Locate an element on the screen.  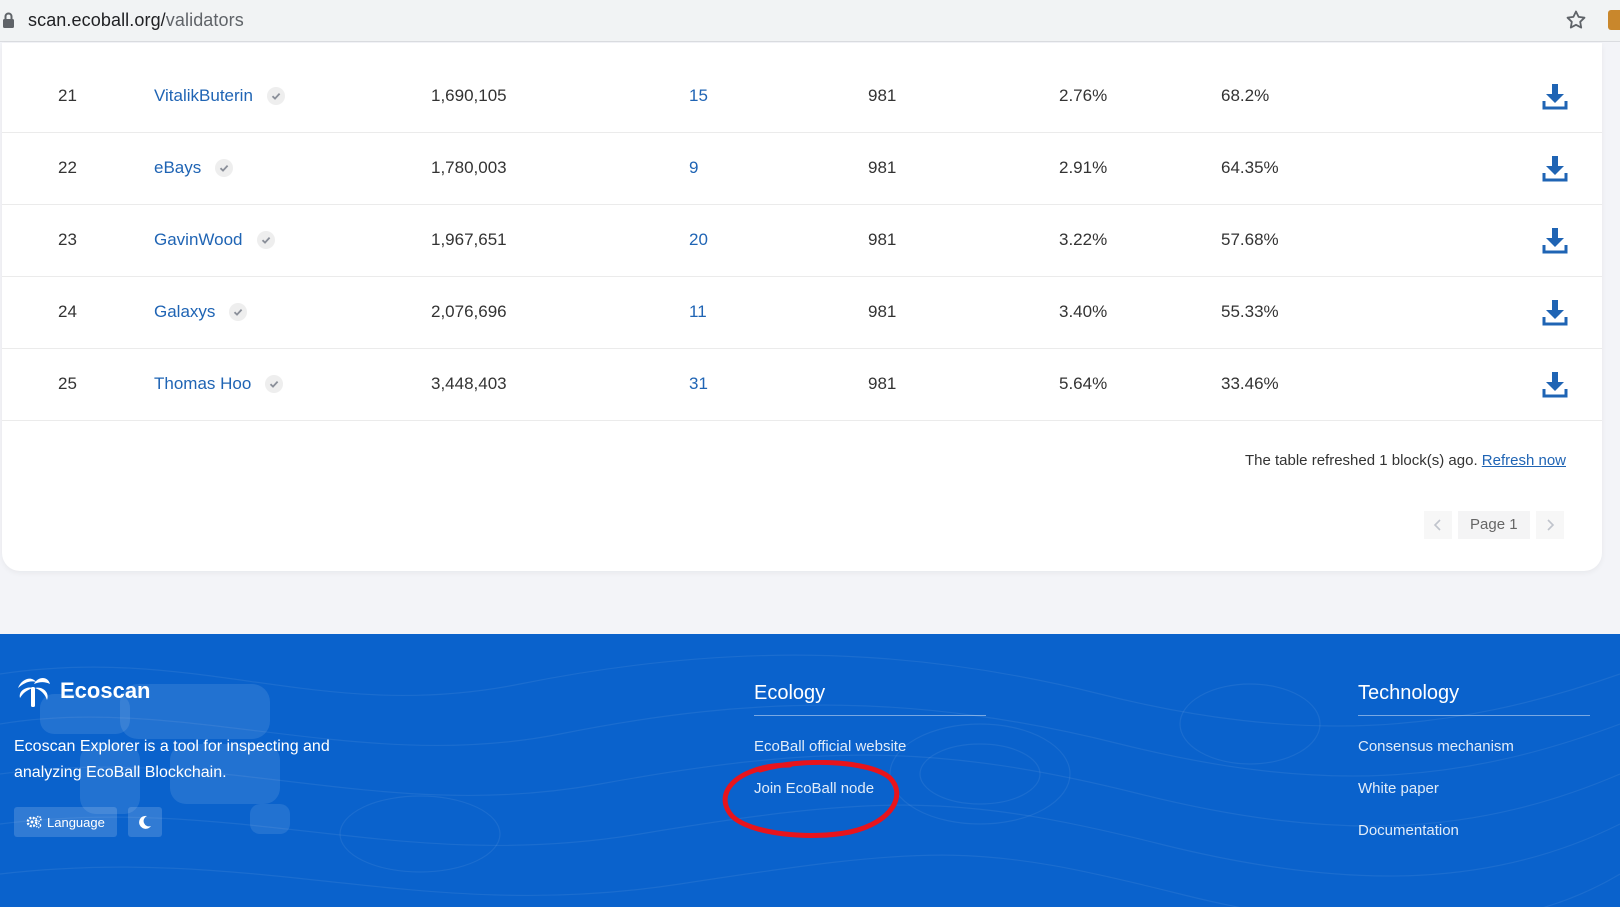
validator-miss-rate: 55.33% is located at coordinates (1250, 311).